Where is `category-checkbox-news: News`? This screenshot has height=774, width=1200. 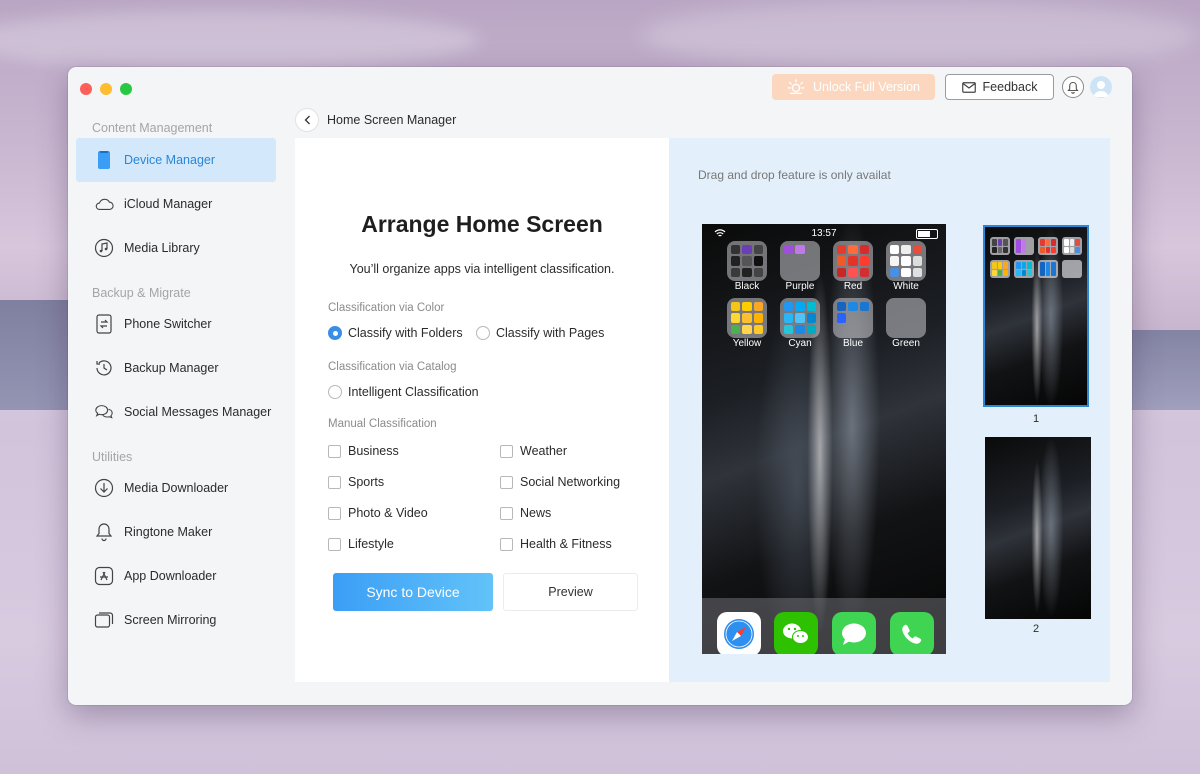
category-checkbox-news: News is located at coordinates (525, 513).